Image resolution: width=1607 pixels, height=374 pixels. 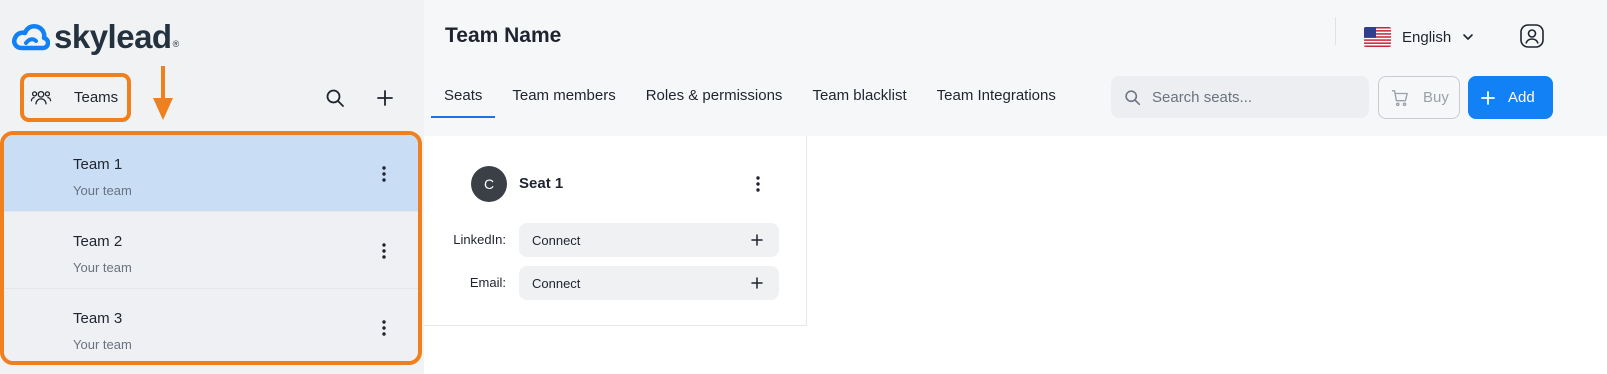 What do you see at coordinates (98, 164) in the screenshot?
I see `team-name: Team 1` at bounding box center [98, 164].